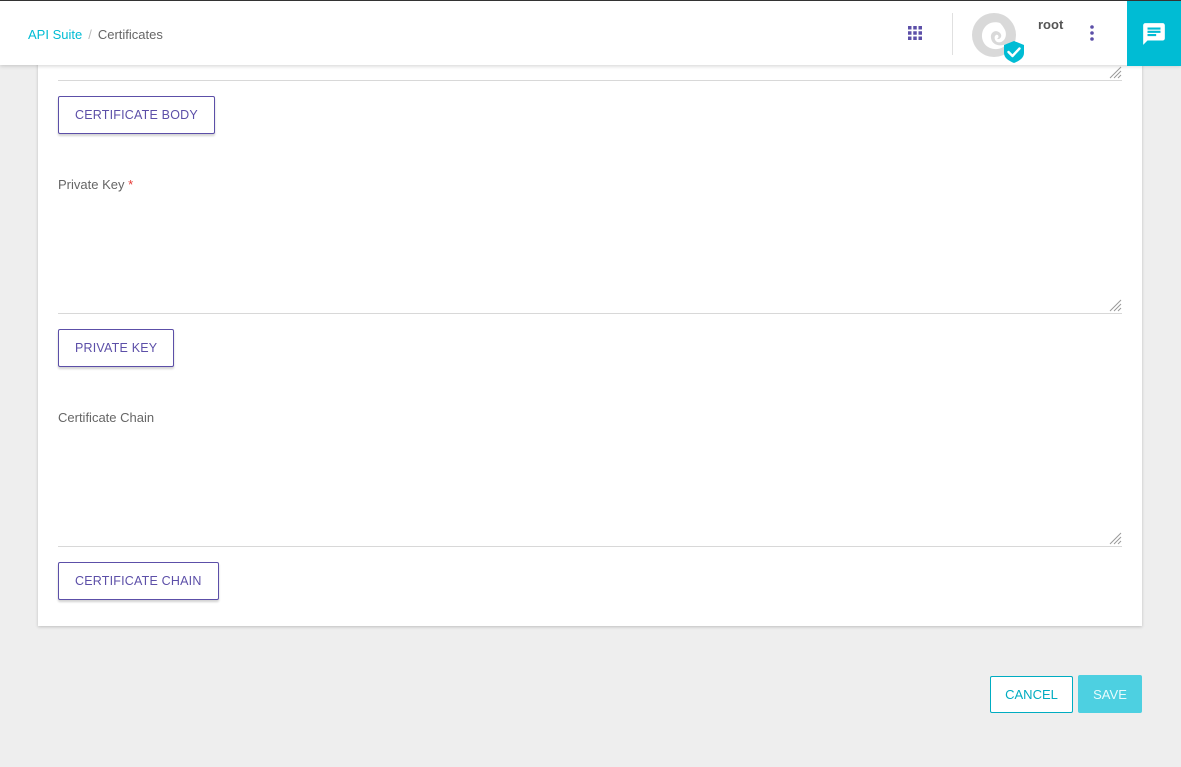 The image size is (1181, 767). I want to click on certificate-chain-textarea, so click(590, 490).